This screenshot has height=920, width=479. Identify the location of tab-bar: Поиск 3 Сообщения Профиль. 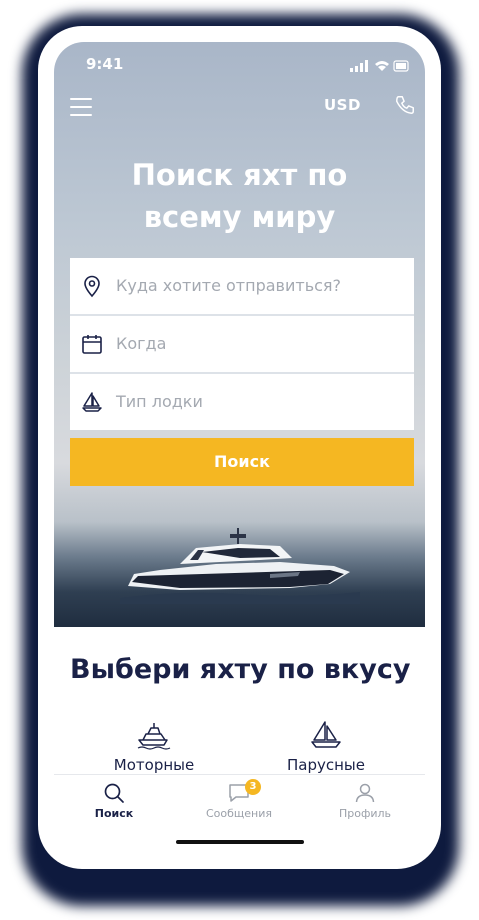
(239, 813).